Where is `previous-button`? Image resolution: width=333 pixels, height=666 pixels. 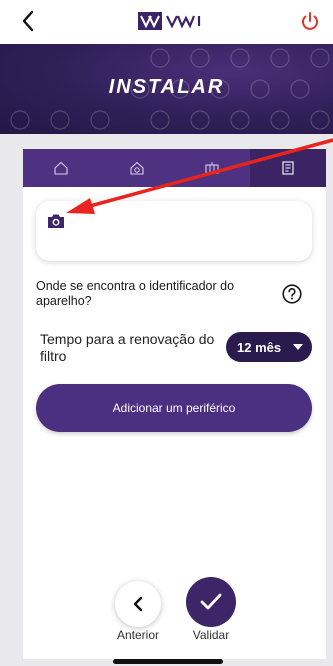 previous-button is located at coordinates (138, 604).